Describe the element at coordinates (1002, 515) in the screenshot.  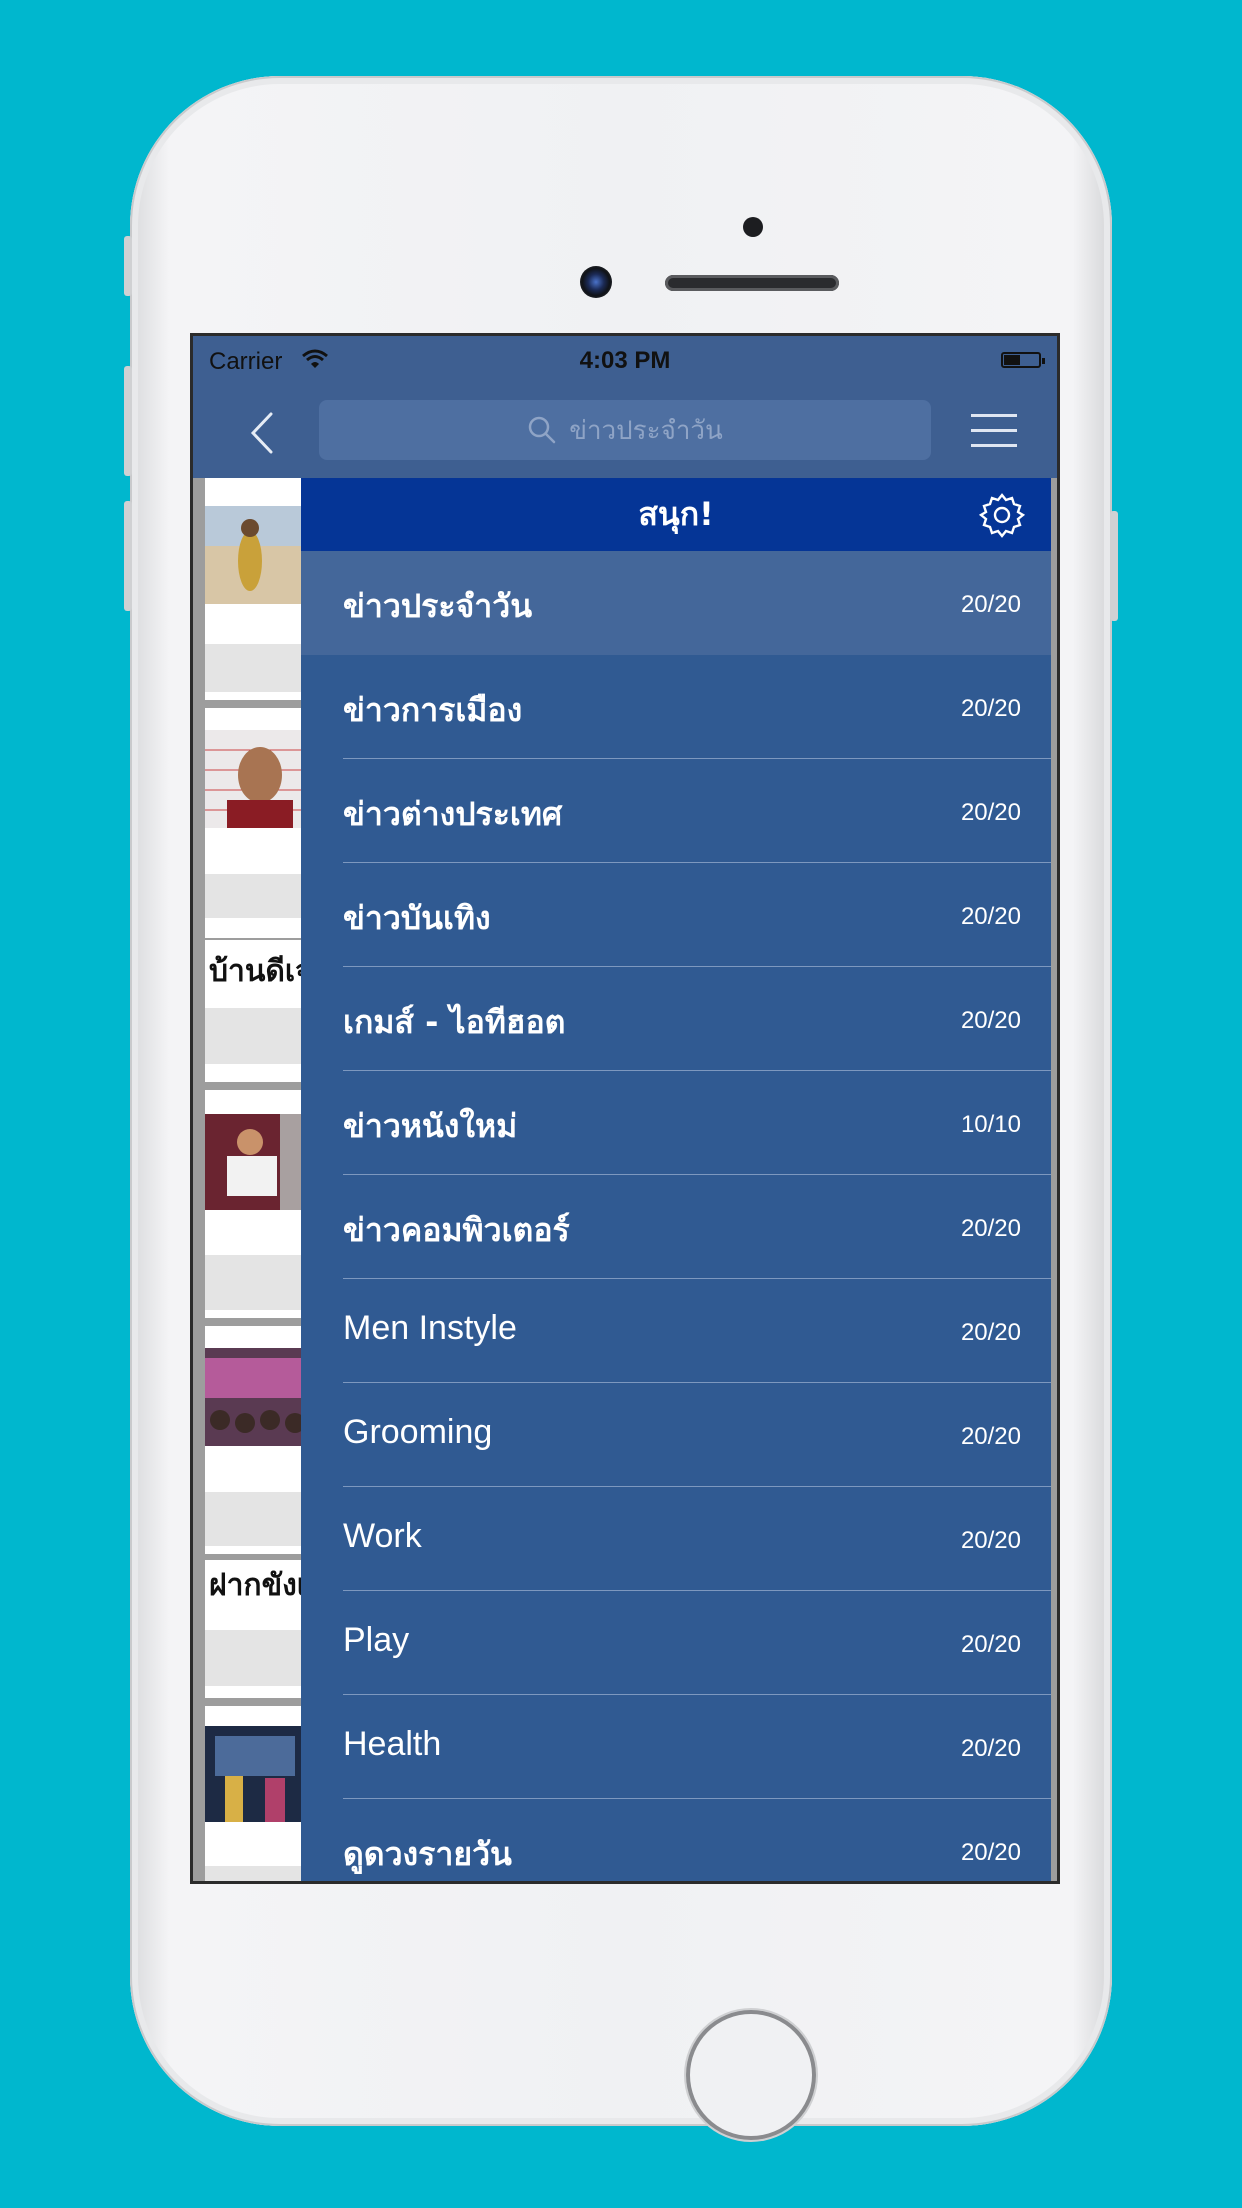
I see `gear-icon` at that location.